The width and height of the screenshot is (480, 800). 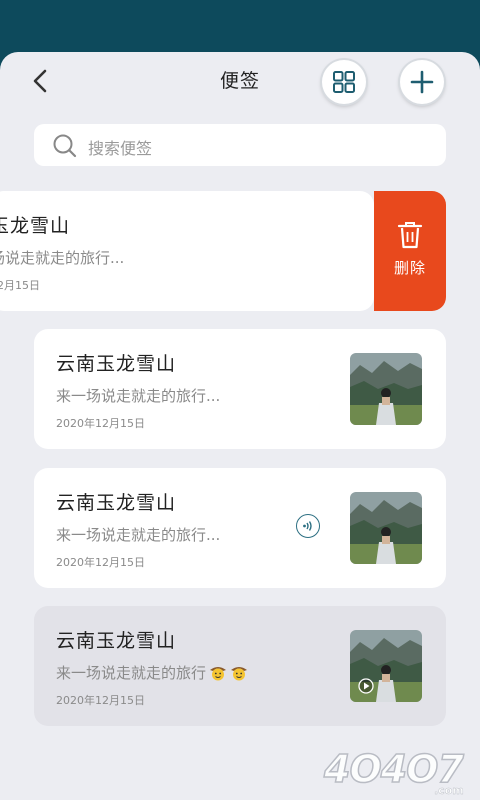 I want to click on video-play-icon, so click(x=366, y=686).